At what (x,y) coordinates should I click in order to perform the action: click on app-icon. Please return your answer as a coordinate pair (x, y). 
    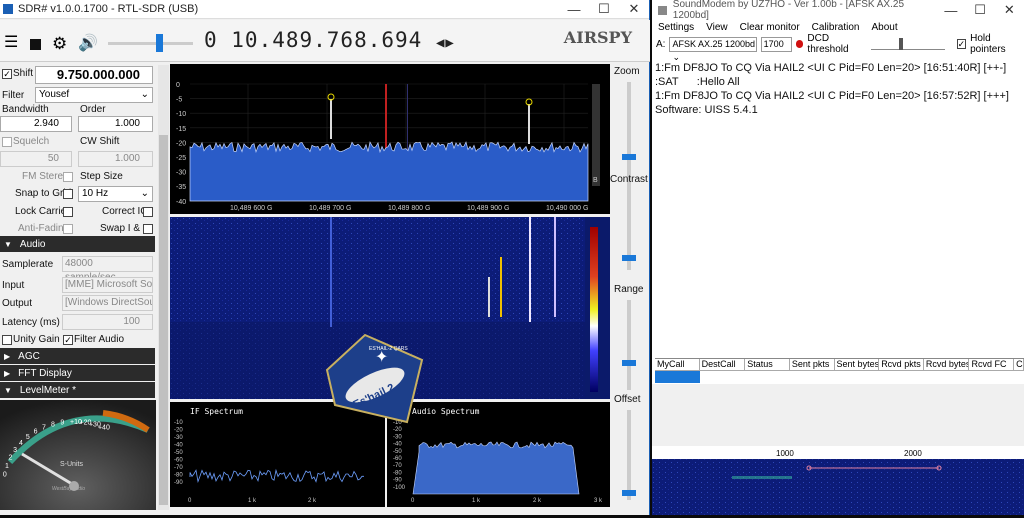
    Looking at the image, I should click on (8, 9).